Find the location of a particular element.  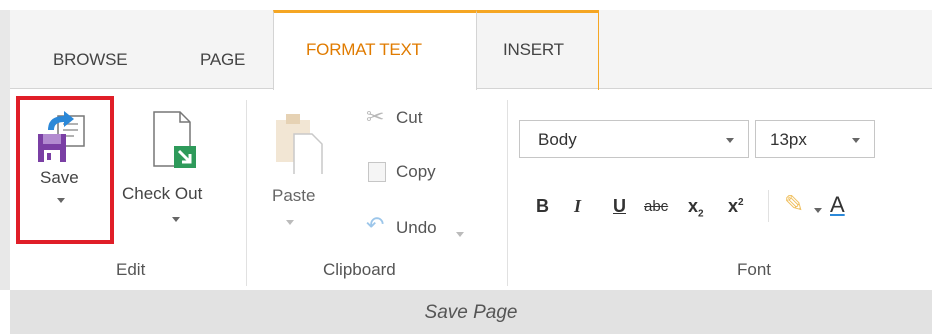

subscript-button: x2 is located at coordinates (696, 208).